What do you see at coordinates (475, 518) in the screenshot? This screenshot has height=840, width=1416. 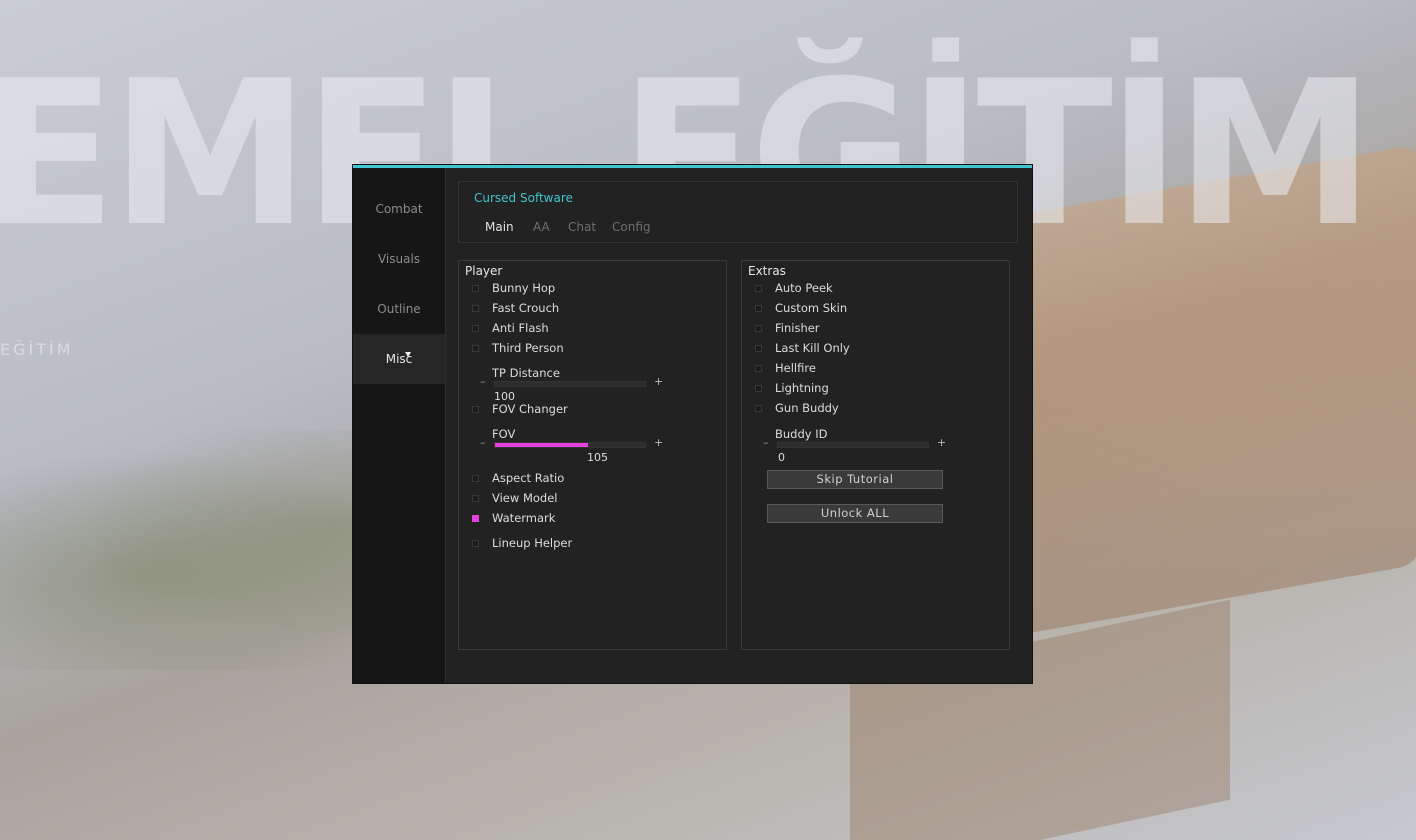 I see `watermark-checkbox` at bounding box center [475, 518].